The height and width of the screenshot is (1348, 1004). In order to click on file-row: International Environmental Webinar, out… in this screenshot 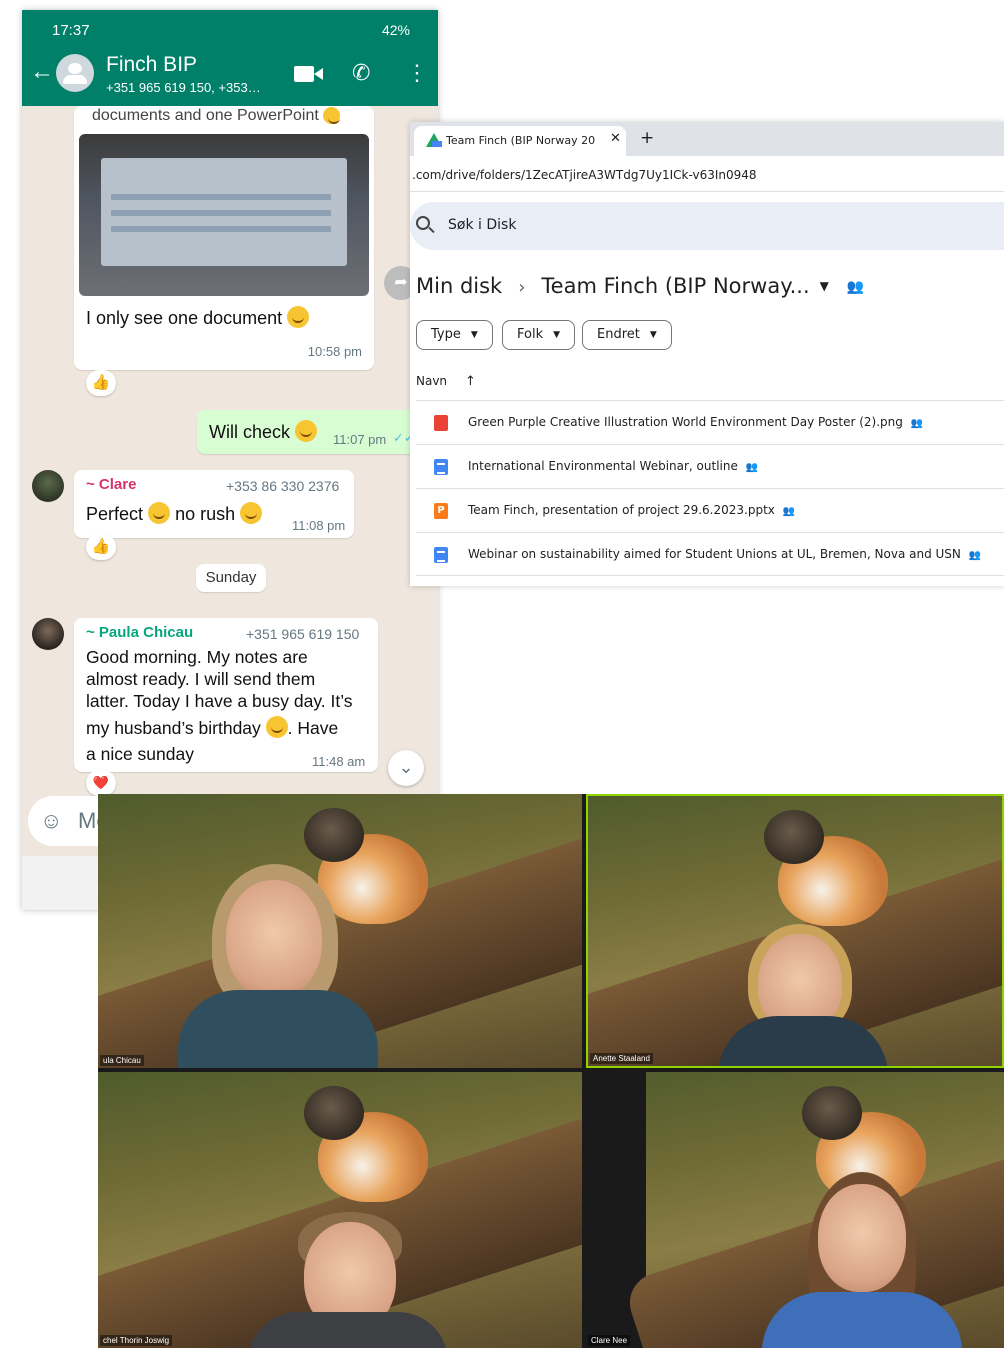, I will do `click(710, 466)`.